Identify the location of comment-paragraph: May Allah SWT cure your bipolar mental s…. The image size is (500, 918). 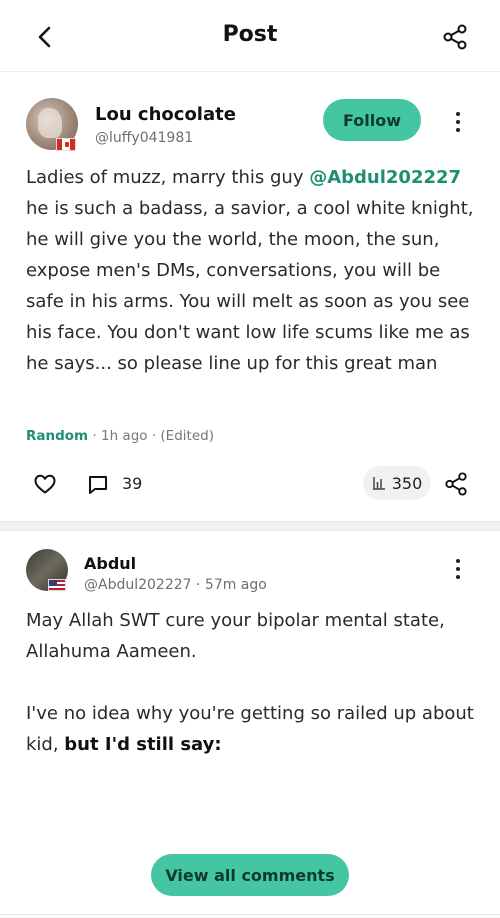
(235, 636).